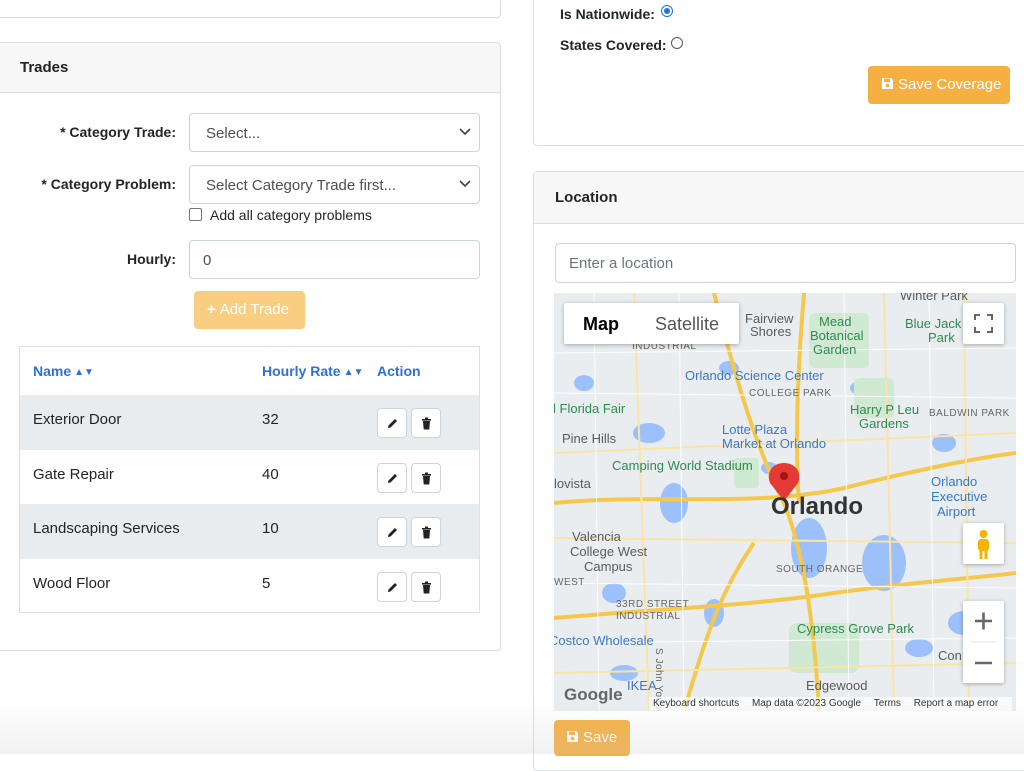  I want to click on cell-rate: 5, so click(266, 583).